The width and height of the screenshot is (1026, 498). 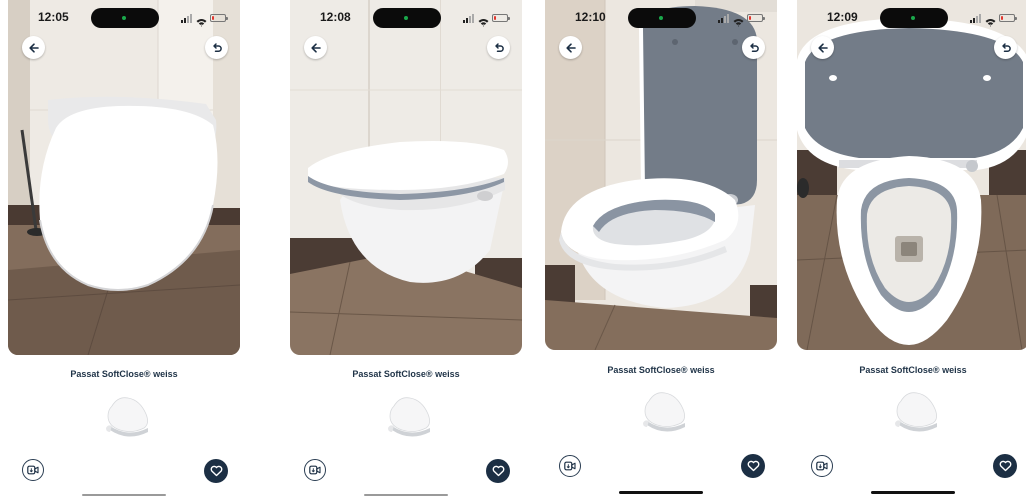 I want to click on status-bar: 12:05, so click(x=124, y=19).